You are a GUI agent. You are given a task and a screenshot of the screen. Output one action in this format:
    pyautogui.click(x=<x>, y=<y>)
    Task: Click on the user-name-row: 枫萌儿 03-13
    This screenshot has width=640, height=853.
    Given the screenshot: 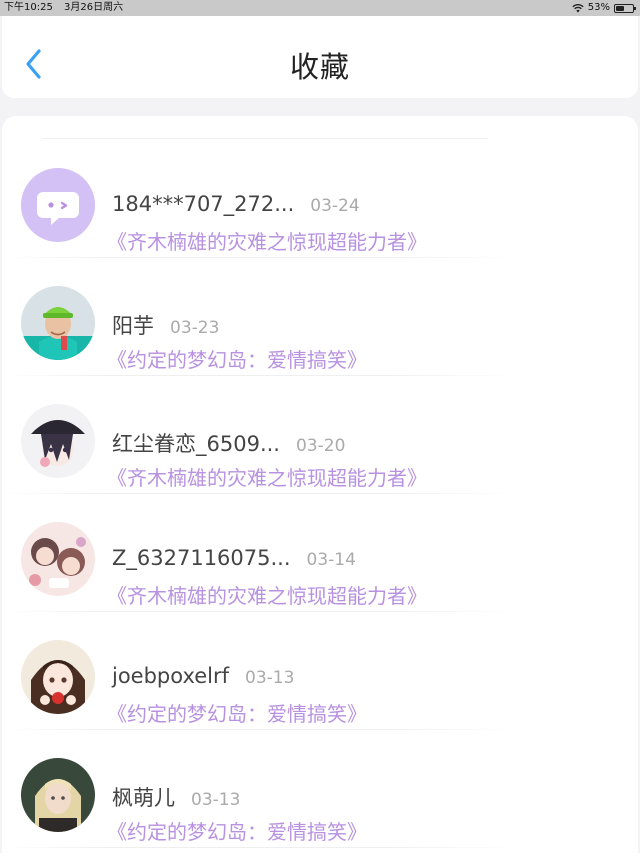 What is the action you would take?
    pyautogui.click(x=176, y=797)
    